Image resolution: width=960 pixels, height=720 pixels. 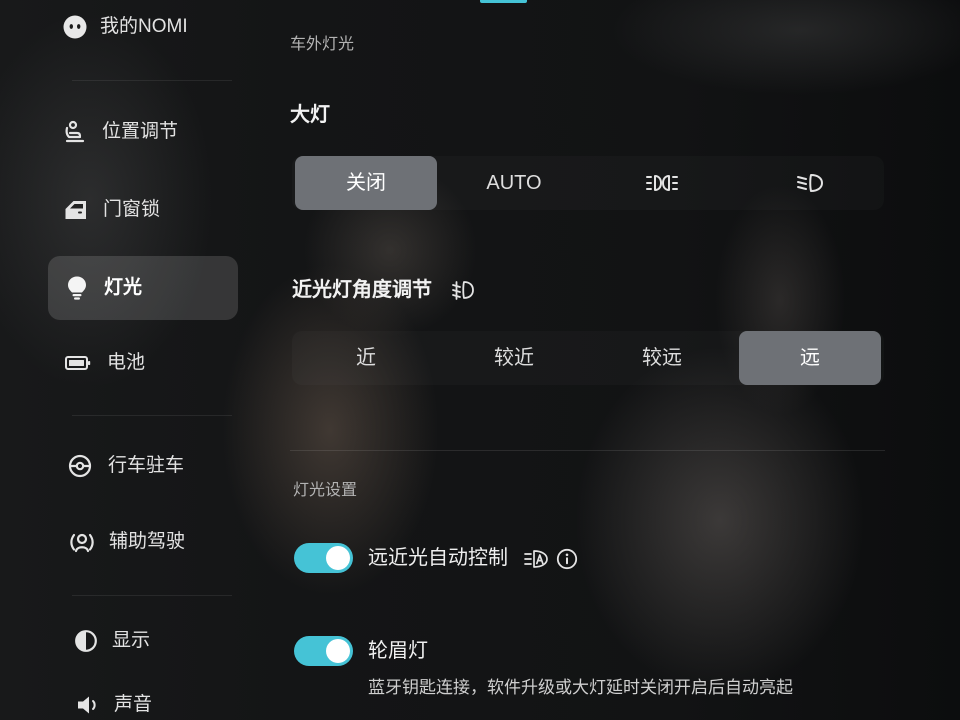 I want to click on low-beam-icon, so click(x=810, y=183).